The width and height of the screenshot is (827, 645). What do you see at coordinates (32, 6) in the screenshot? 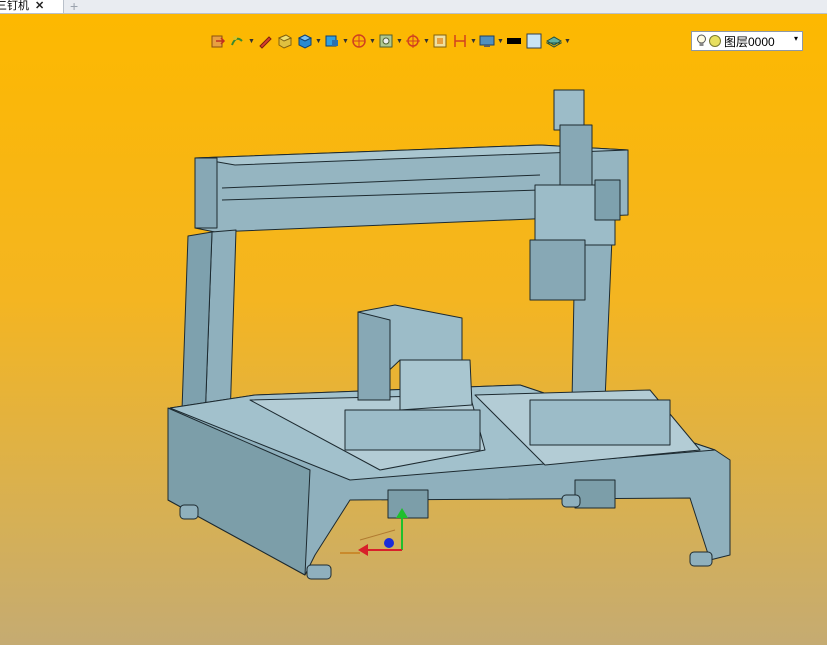
I see `document-tab: 三钉机 ✕` at bounding box center [32, 6].